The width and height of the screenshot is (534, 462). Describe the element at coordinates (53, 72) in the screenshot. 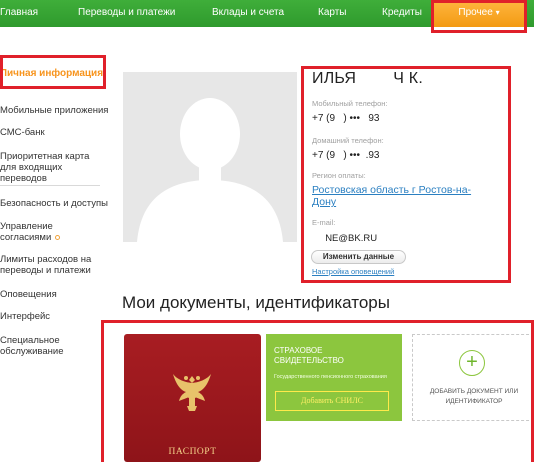

I see `highlight-personal-info` at that location.